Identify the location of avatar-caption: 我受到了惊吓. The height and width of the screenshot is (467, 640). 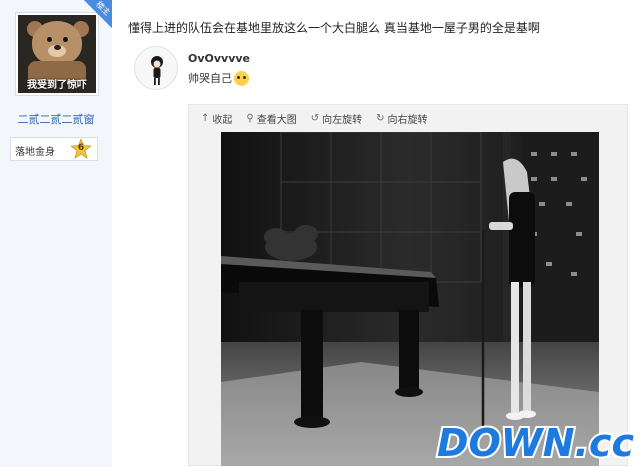
(57, 85).